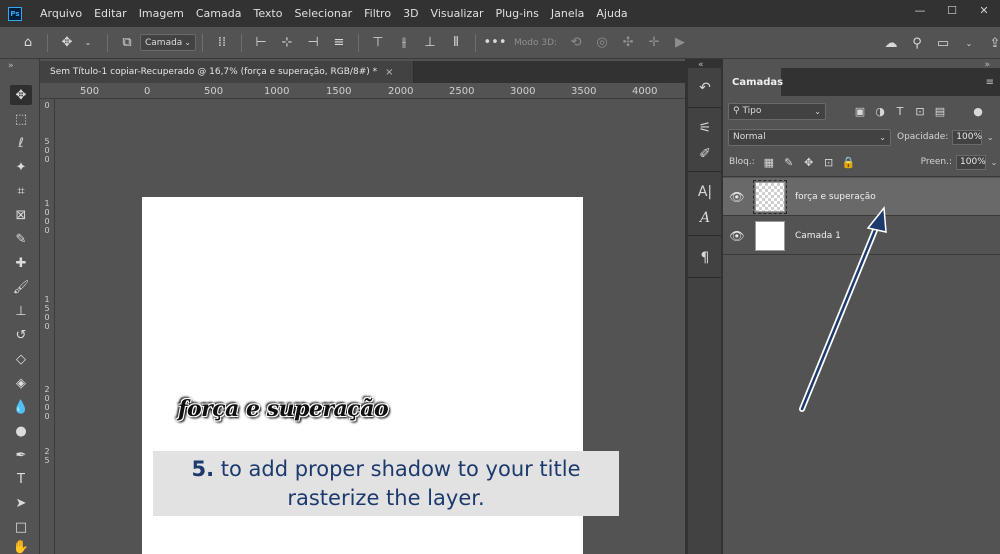 Image resolution: width=1000 pixels, height=554 pixels. What do you see at coordinates (940, 111) in the screenshot?
I see `filter-smart-object-icon: ▤` at bounding box center [940, 111].